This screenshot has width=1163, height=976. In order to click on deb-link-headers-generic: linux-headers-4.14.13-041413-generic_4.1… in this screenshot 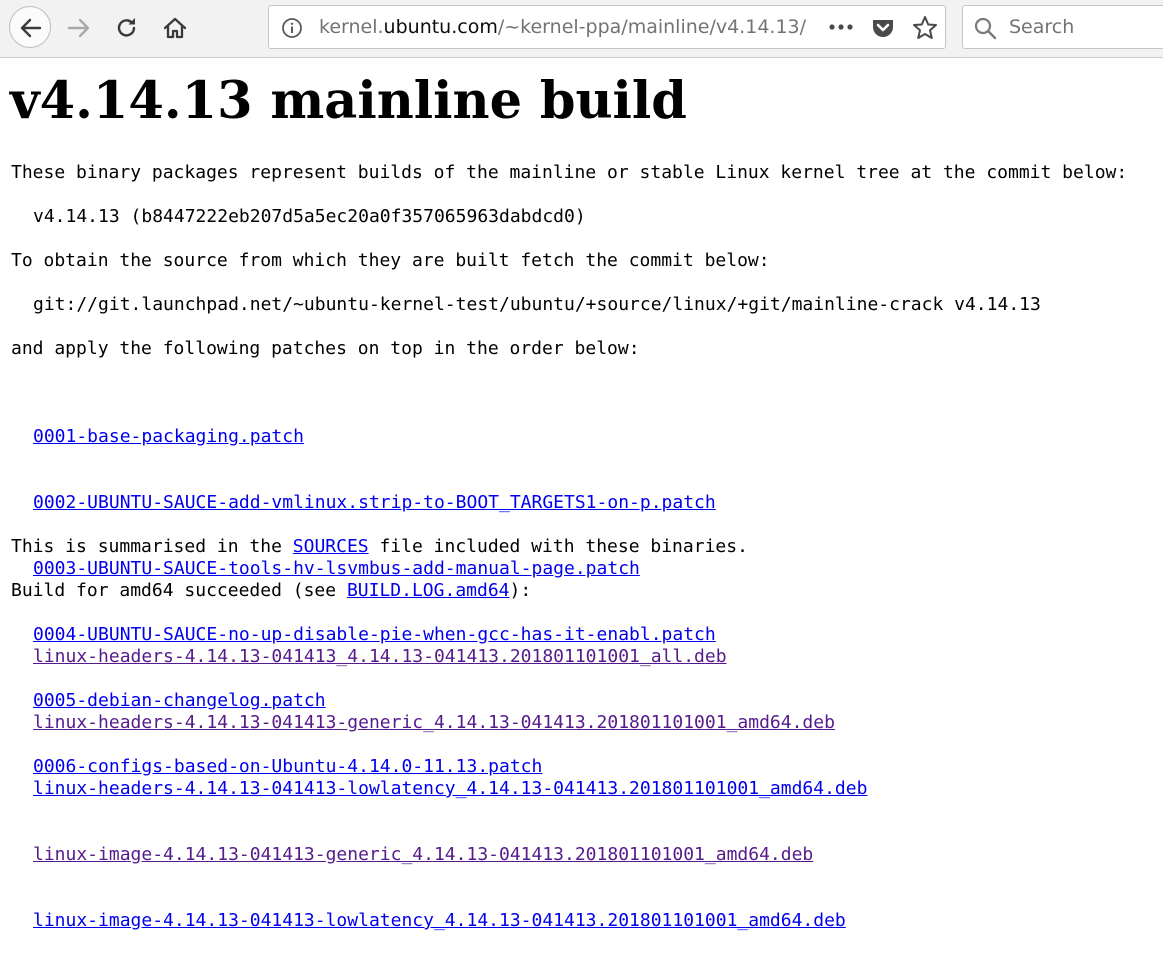, I will do `click(434, 722)`.